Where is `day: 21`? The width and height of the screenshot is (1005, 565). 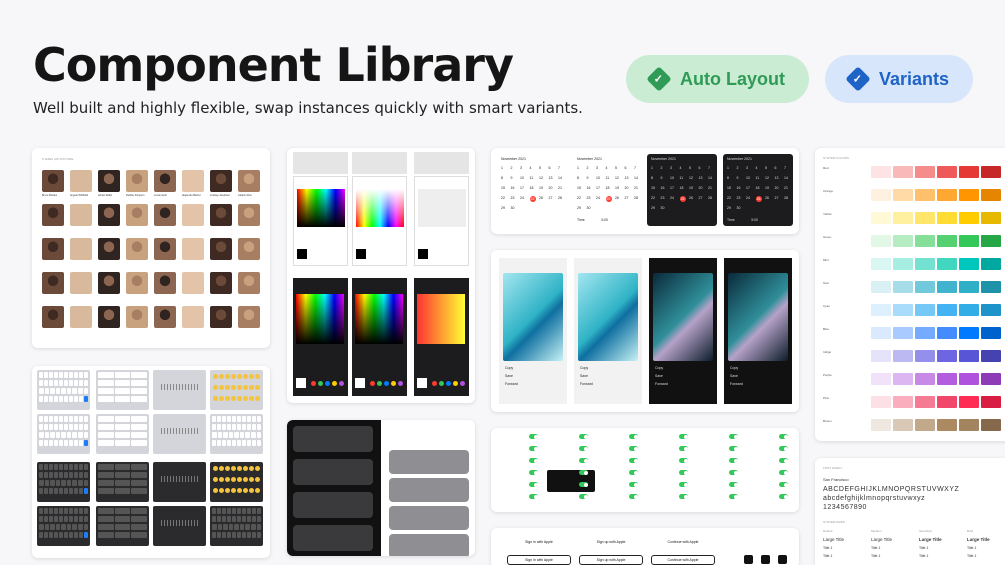 day: 21 is located at coordinates (710, 188).